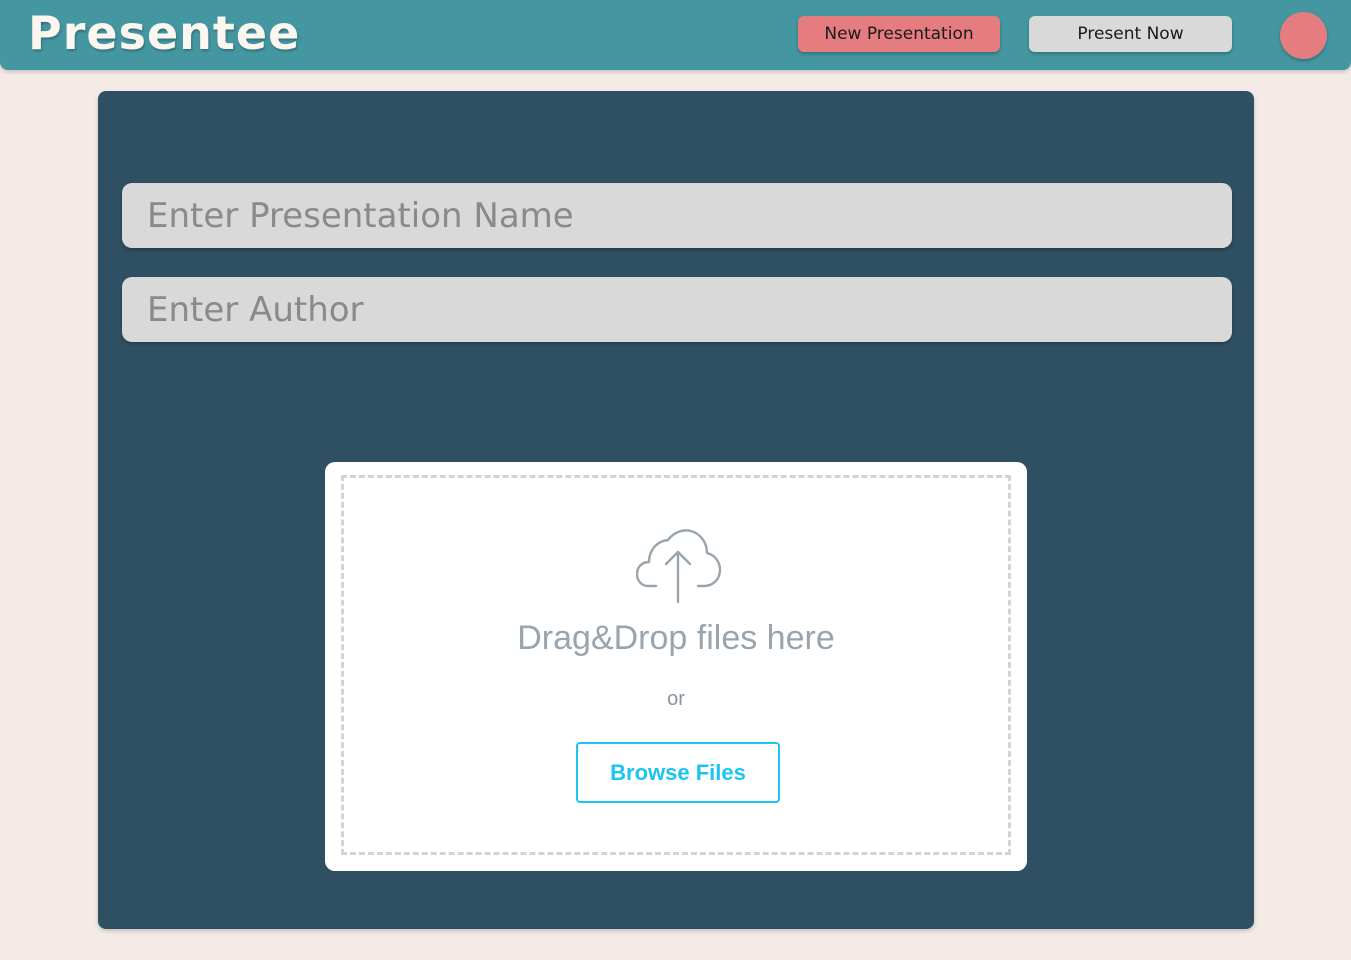  What do you see at coordinates (676, 699) in the screenshot?
I see `or-separator: or` at bounding box center [676, 699].